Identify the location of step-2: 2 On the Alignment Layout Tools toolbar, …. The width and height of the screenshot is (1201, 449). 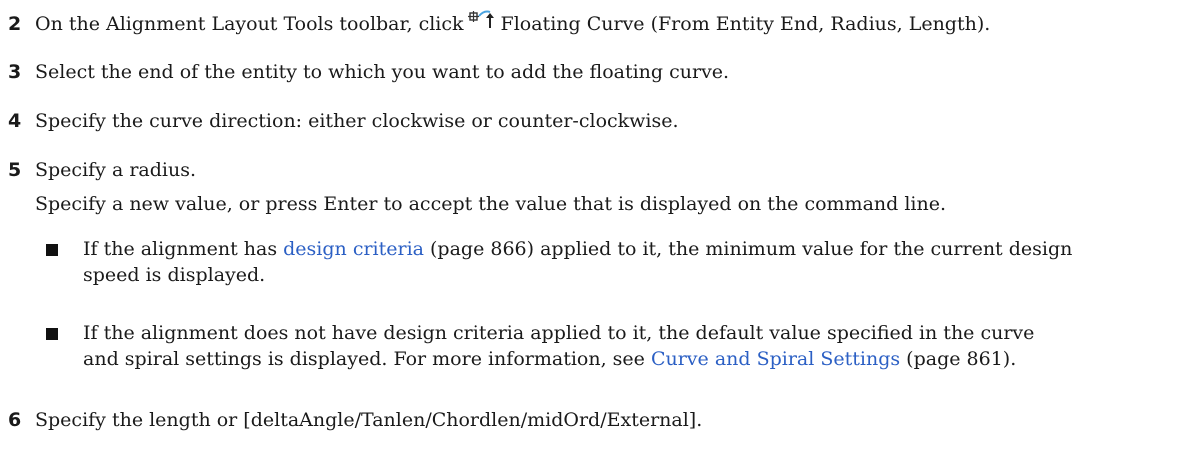
(499, 24).